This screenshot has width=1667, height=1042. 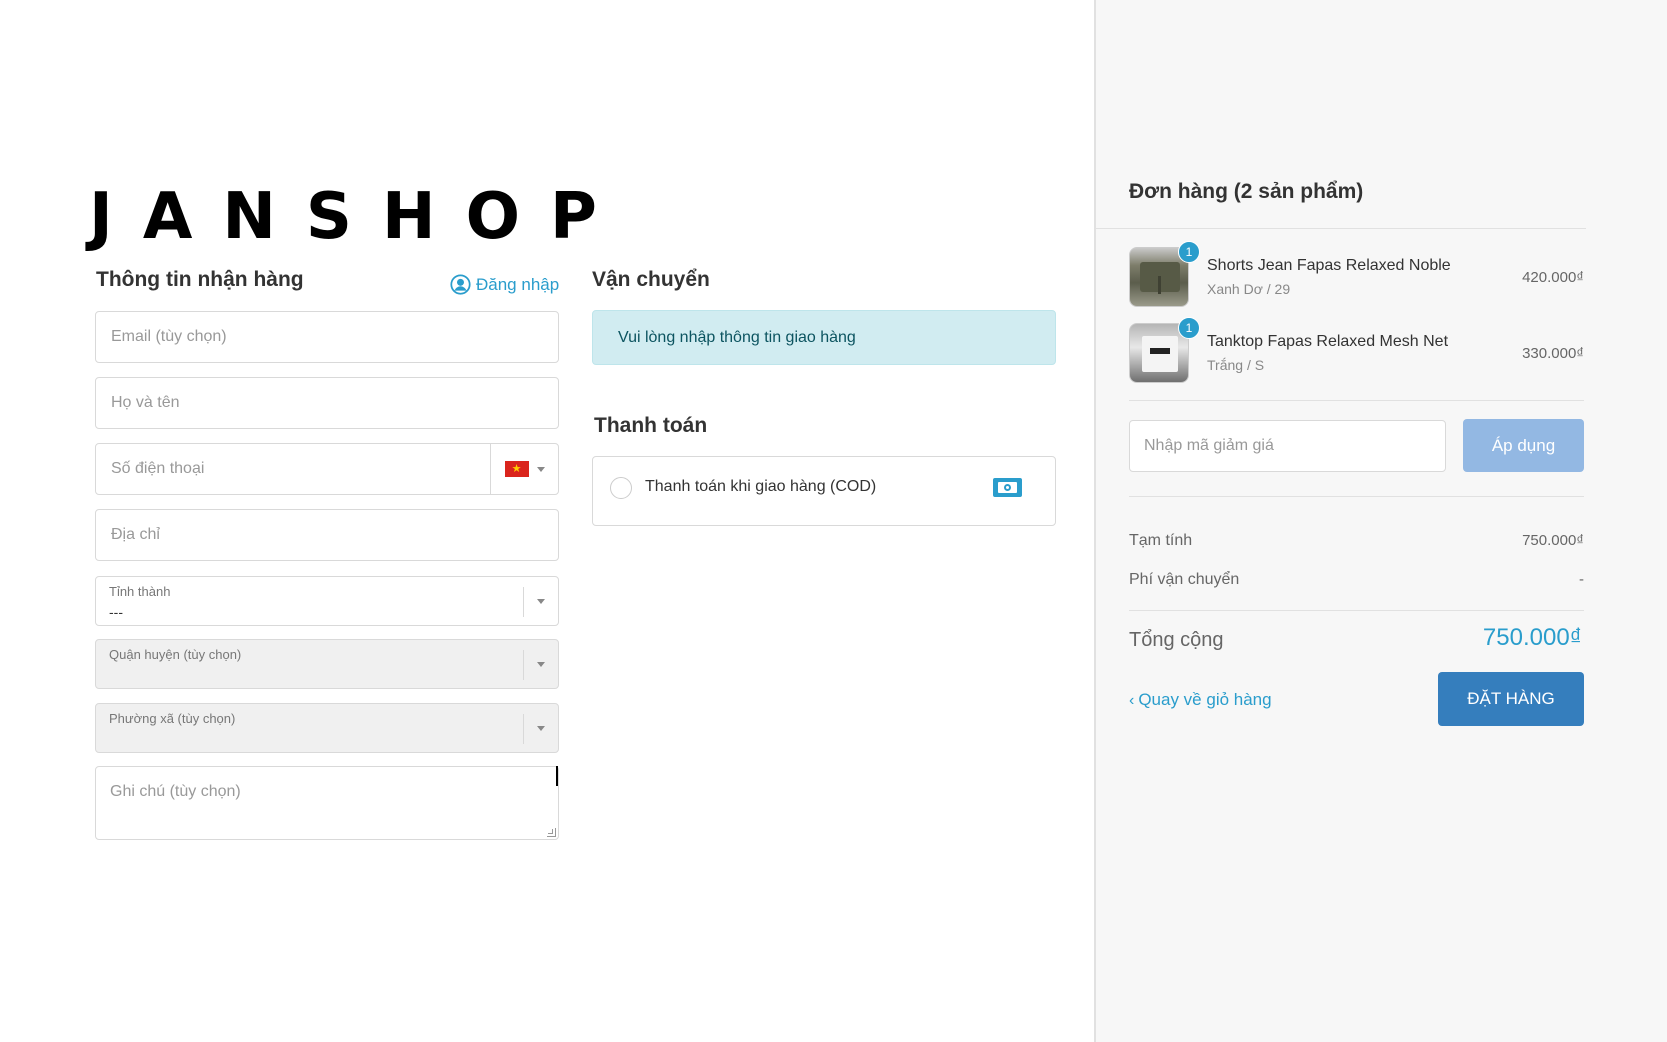 What do you see at coordinates (1205, 699) in the screenshot?
I see `back-to-cart-label: Quay về giỏ hàng` at bounding box center [1205, 699].